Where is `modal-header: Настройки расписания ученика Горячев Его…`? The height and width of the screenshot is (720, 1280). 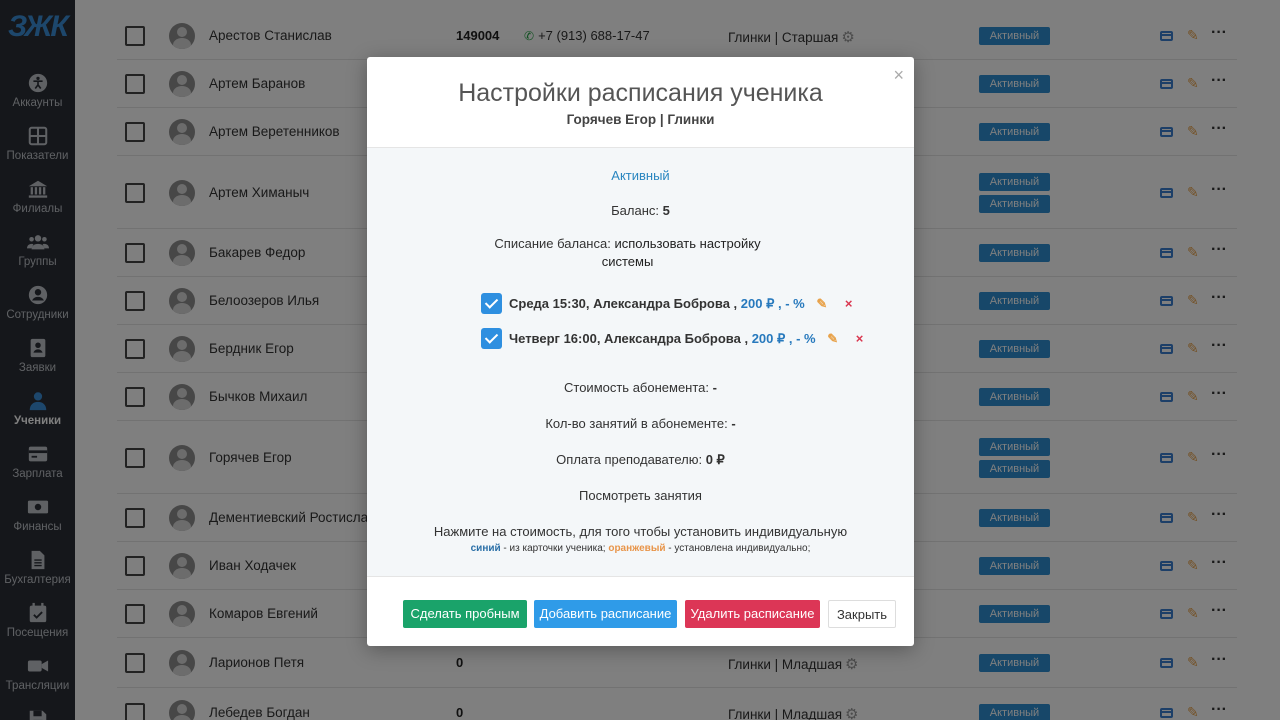 modal-header: Настройки расписания ученика Горячев Его… is located at coordinates (640, 102).